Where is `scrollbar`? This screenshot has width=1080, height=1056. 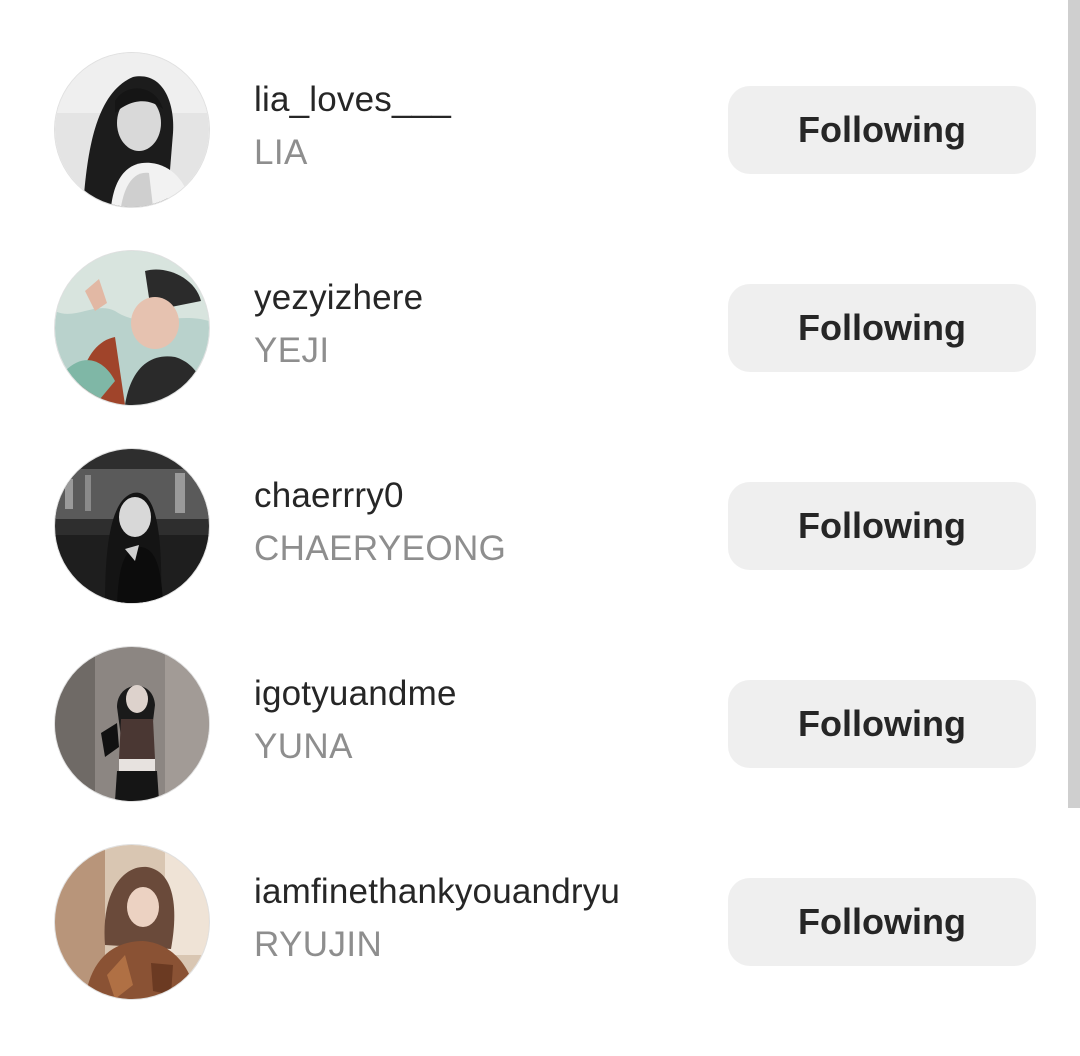
scrollbar is located at coordinates (1074, 404).